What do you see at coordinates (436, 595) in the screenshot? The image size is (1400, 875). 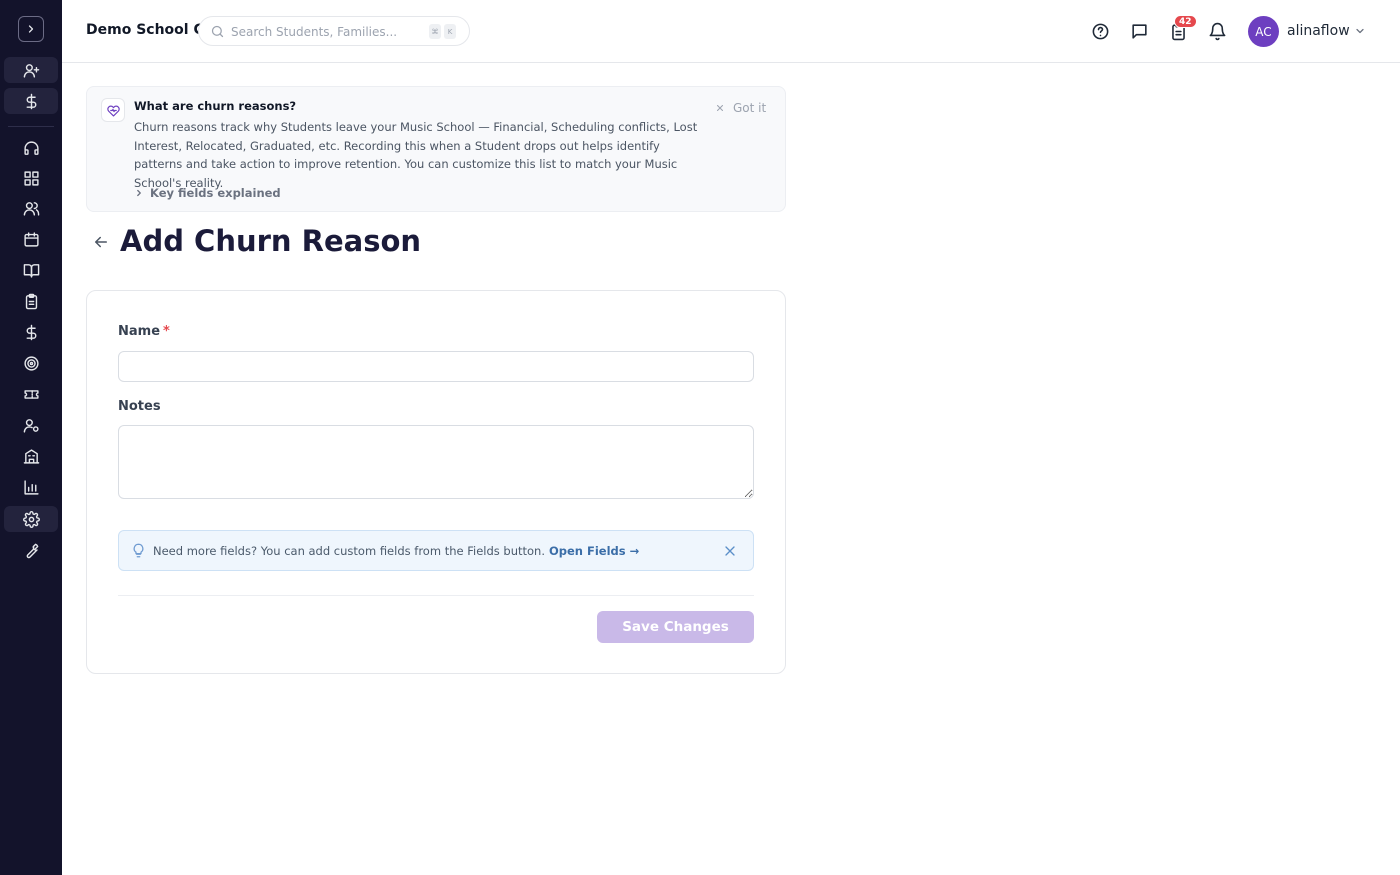 I see `form-divider` at bounding box center [436, 595].